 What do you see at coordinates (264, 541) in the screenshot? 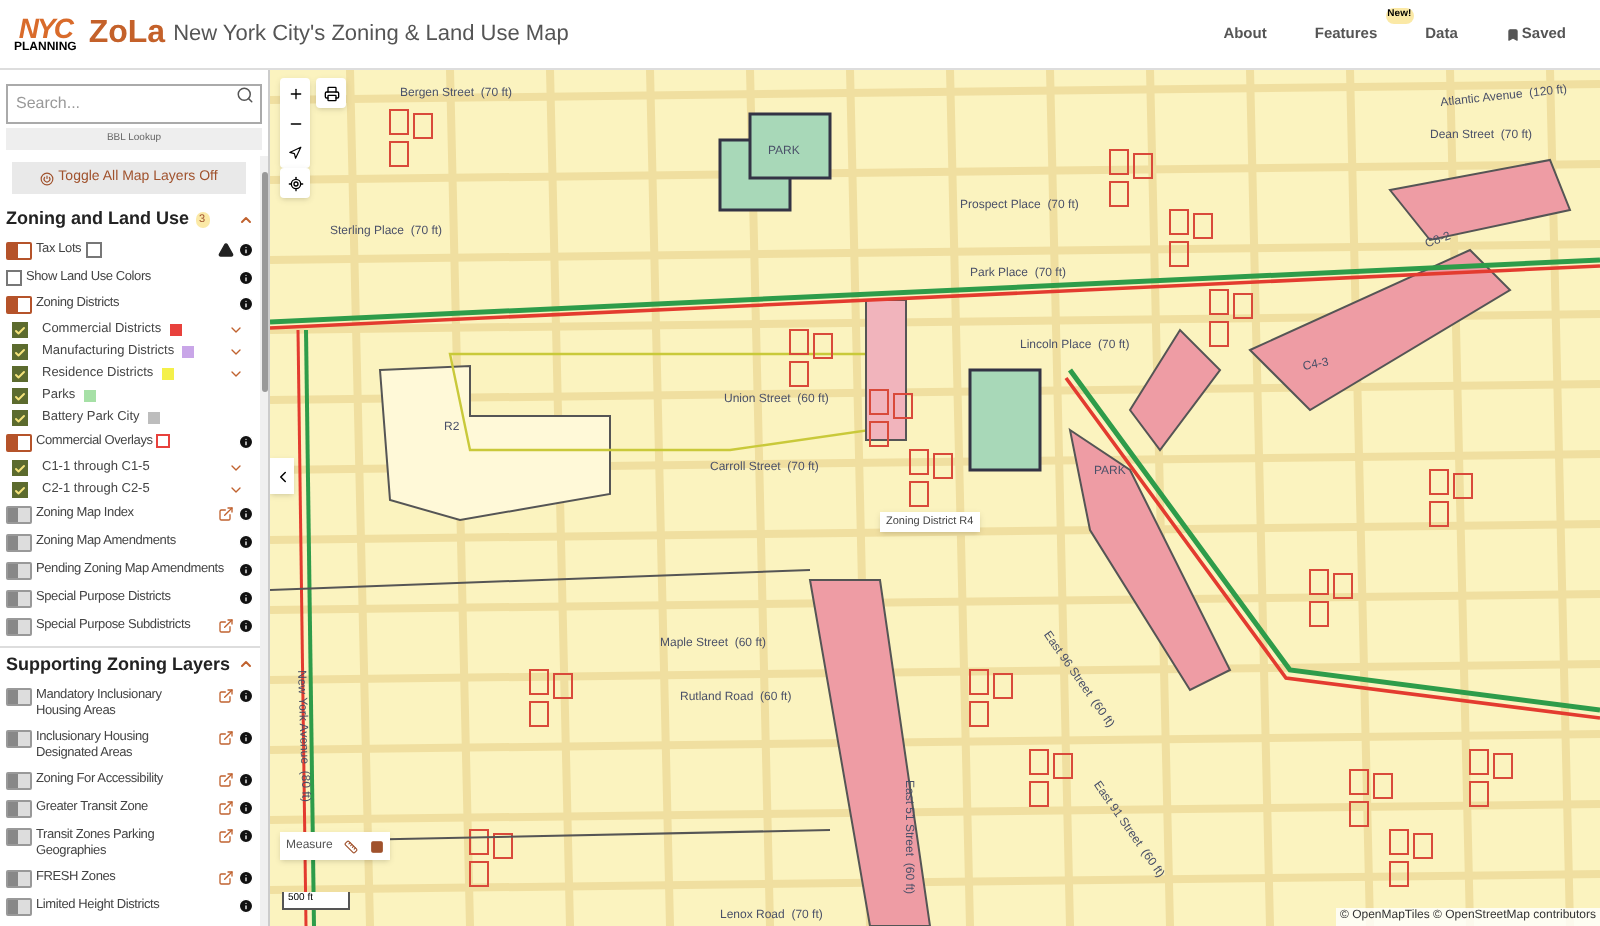
I see `scrollbar` at bounding box center [264, 541].